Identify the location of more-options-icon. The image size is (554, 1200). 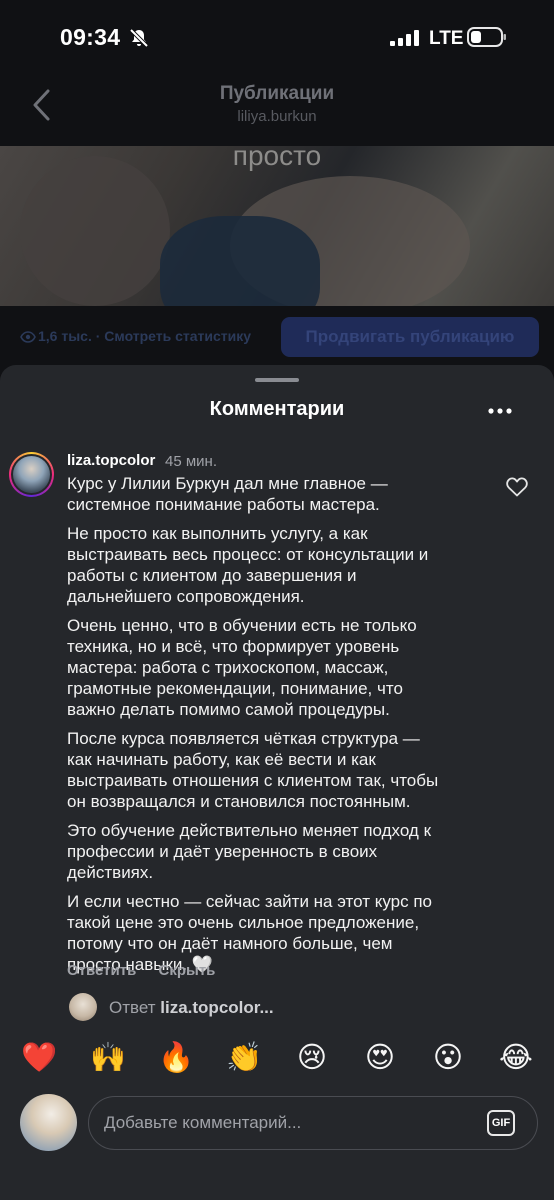
(500, 411).